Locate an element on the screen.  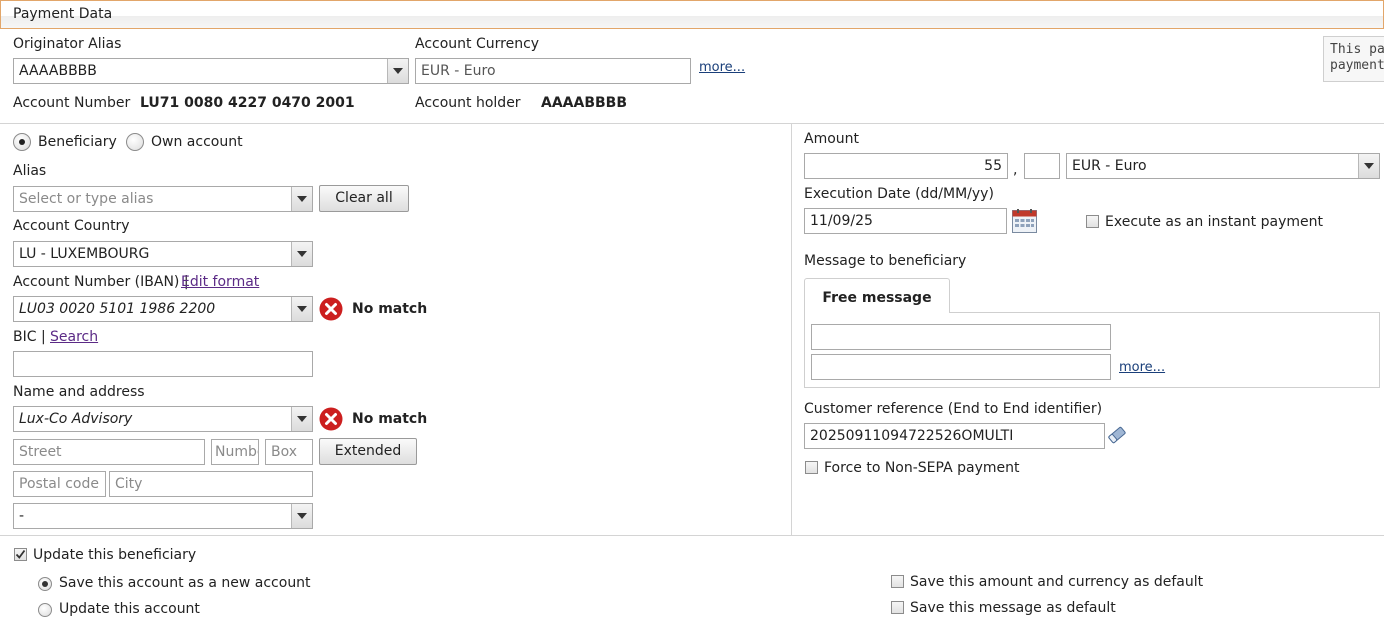
amount-label: Amount is located at coordinates (832, 139).